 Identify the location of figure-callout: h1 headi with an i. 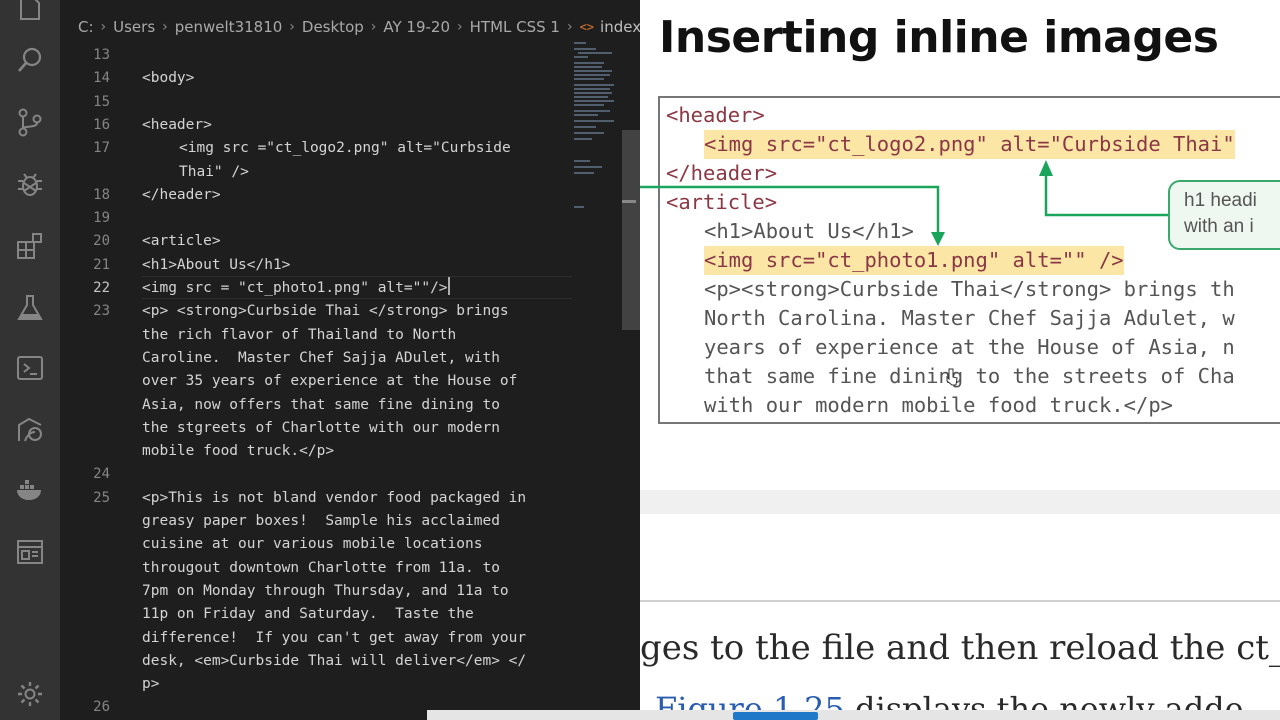
(1224, 215).